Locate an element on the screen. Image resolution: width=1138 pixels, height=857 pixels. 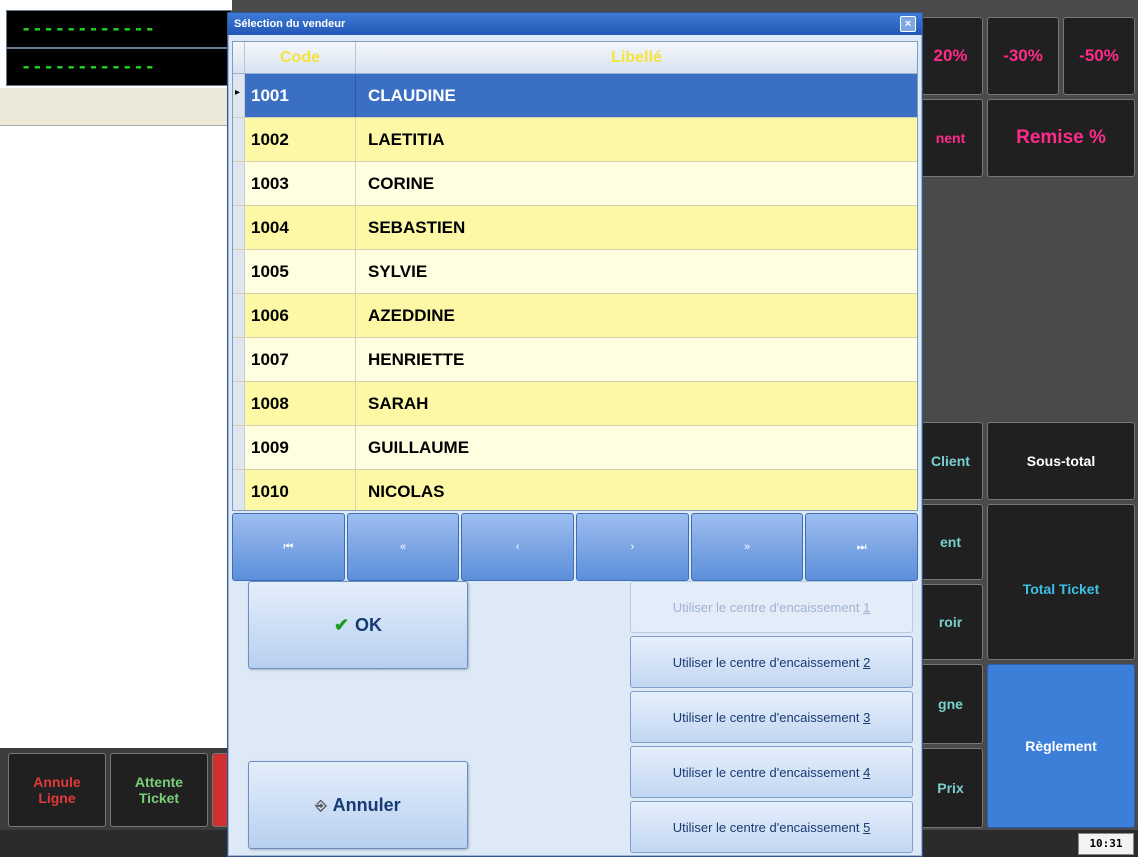
tiroir-button: roir is located at coordinates (950, 622).